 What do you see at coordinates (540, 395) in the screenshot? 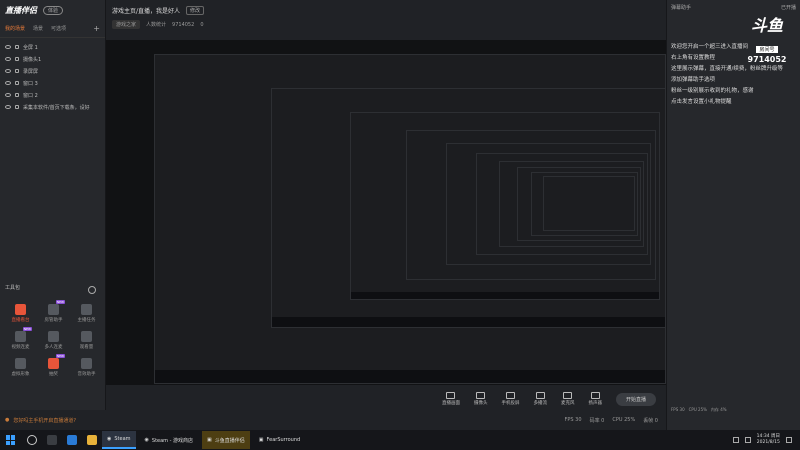
I see `stream-icon` at bounding box center [540, 395].